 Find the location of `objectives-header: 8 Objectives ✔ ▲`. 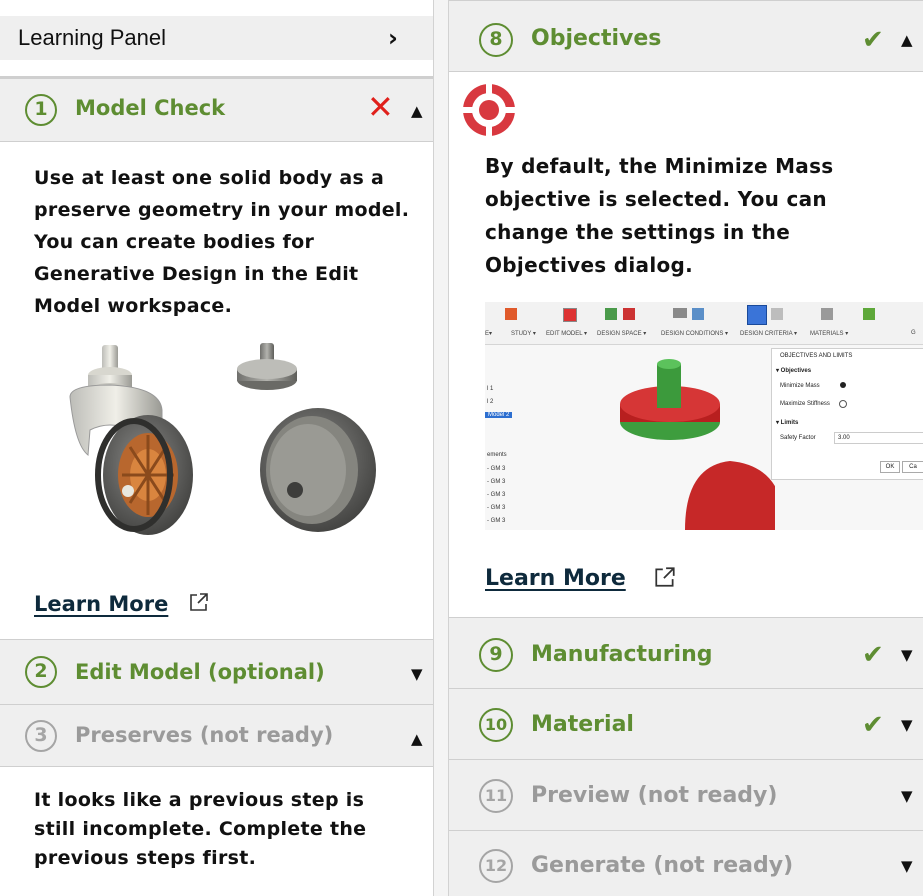

objectives-header: 8 Objectives ✔ ▲ is located at coordinates (686, 36).